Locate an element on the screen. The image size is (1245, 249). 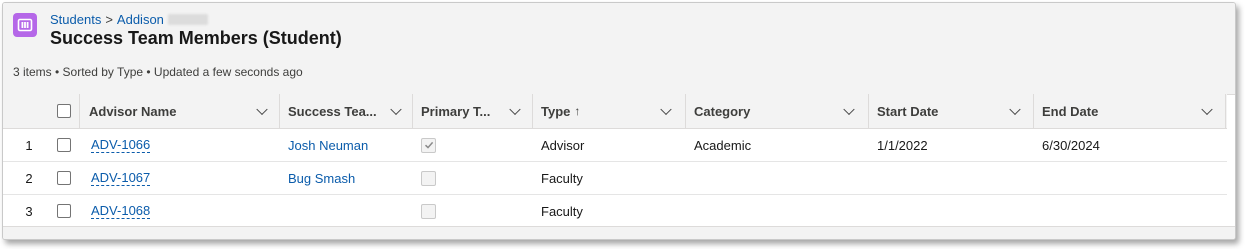
column-header-type: Type ↑ is located at coordinates (608, 111).